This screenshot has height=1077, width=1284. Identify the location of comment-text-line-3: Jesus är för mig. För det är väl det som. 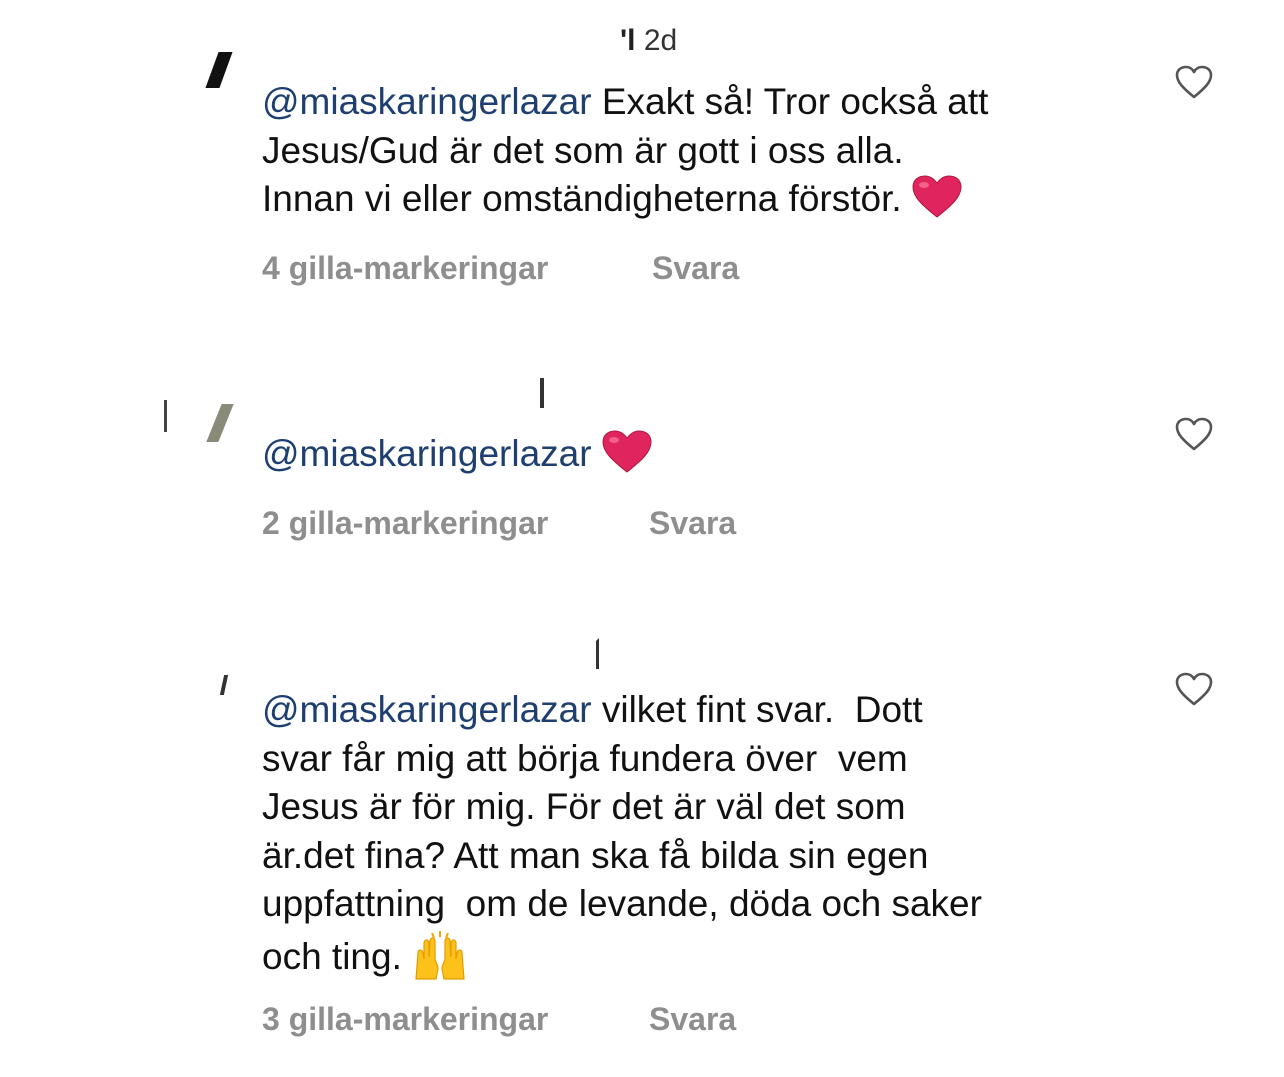
(584, 806).